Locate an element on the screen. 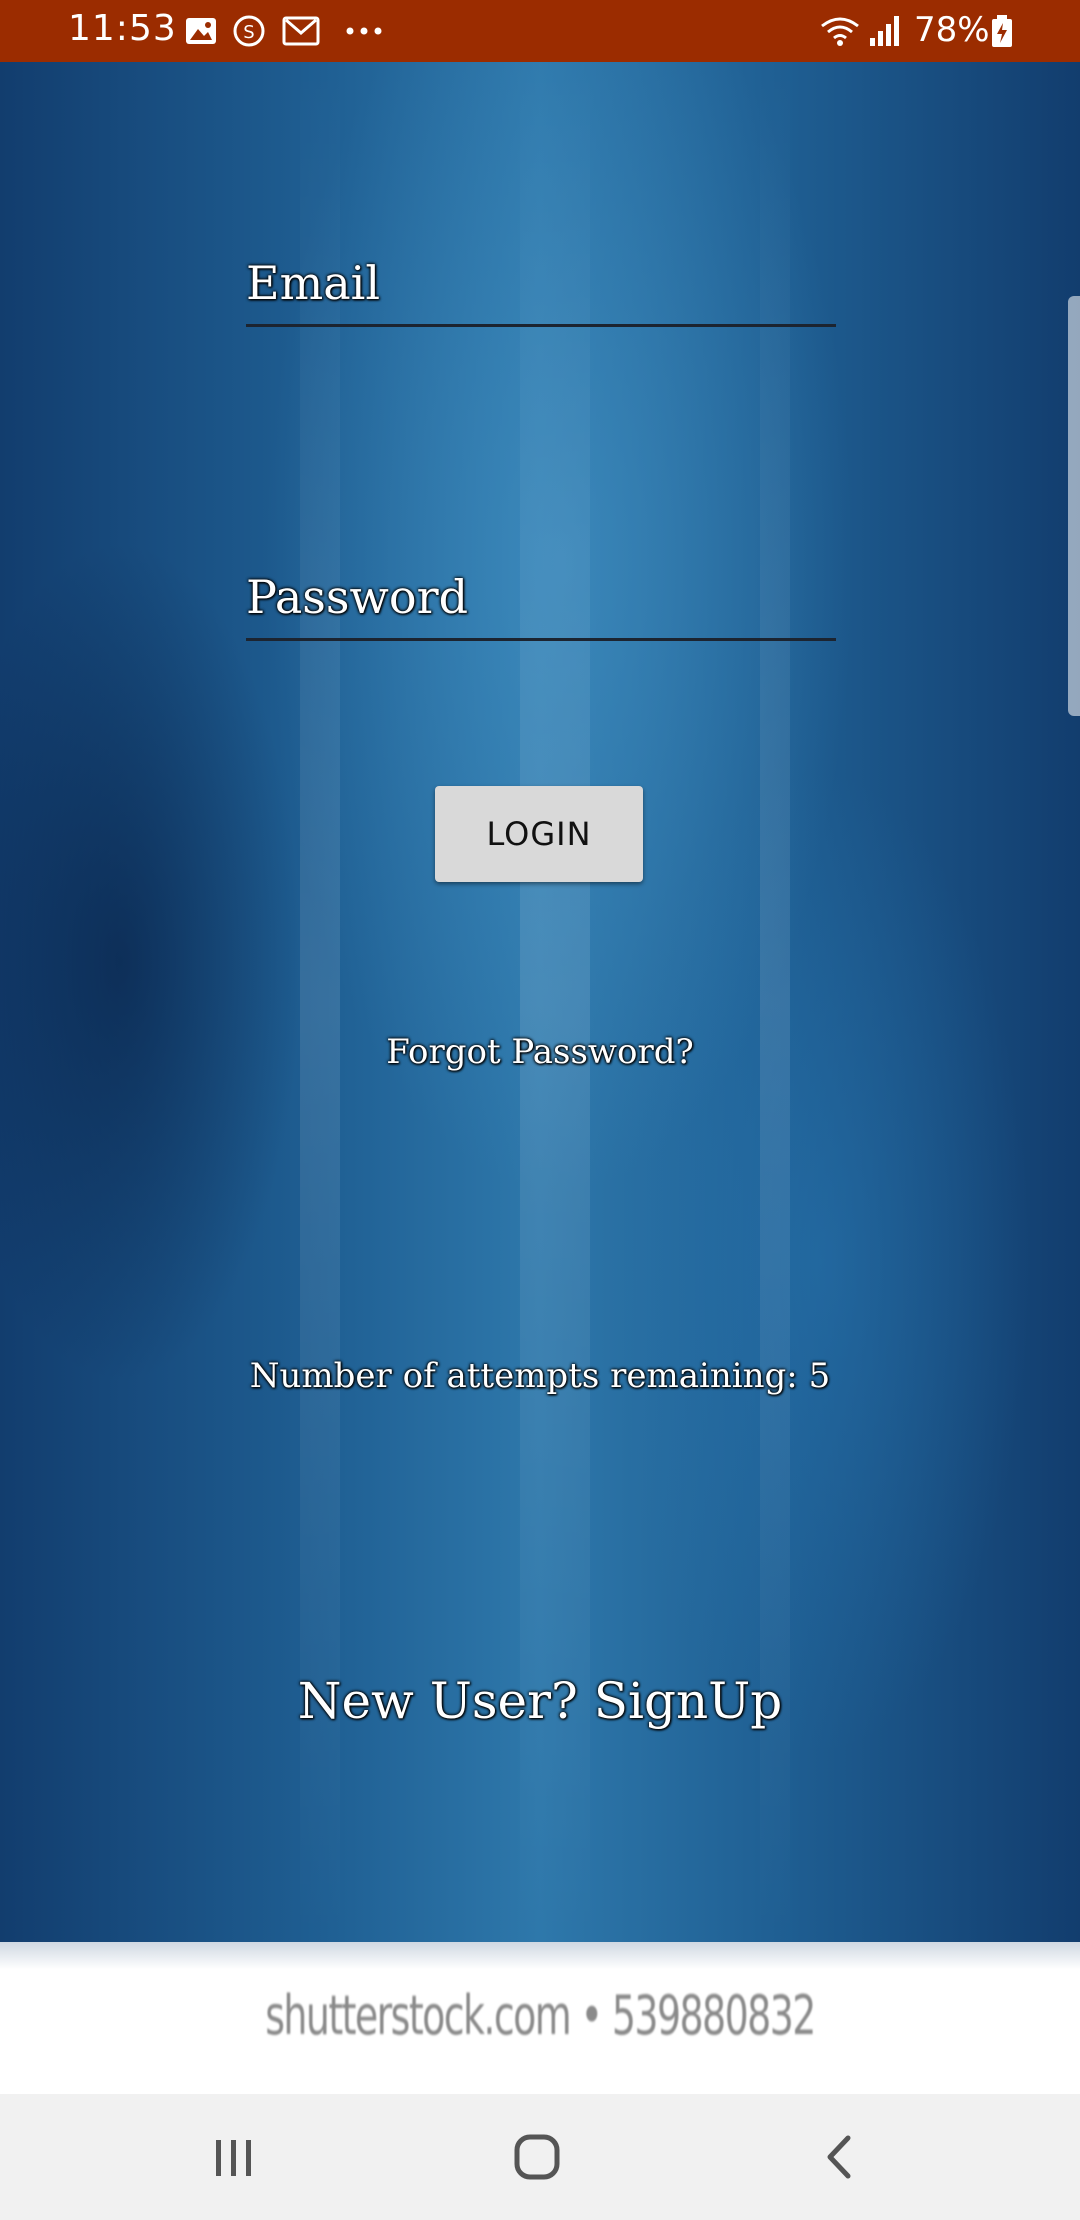 The height and width of the screenshot is (2220, 1080). home-icon is located at coordinates (537, 2157).